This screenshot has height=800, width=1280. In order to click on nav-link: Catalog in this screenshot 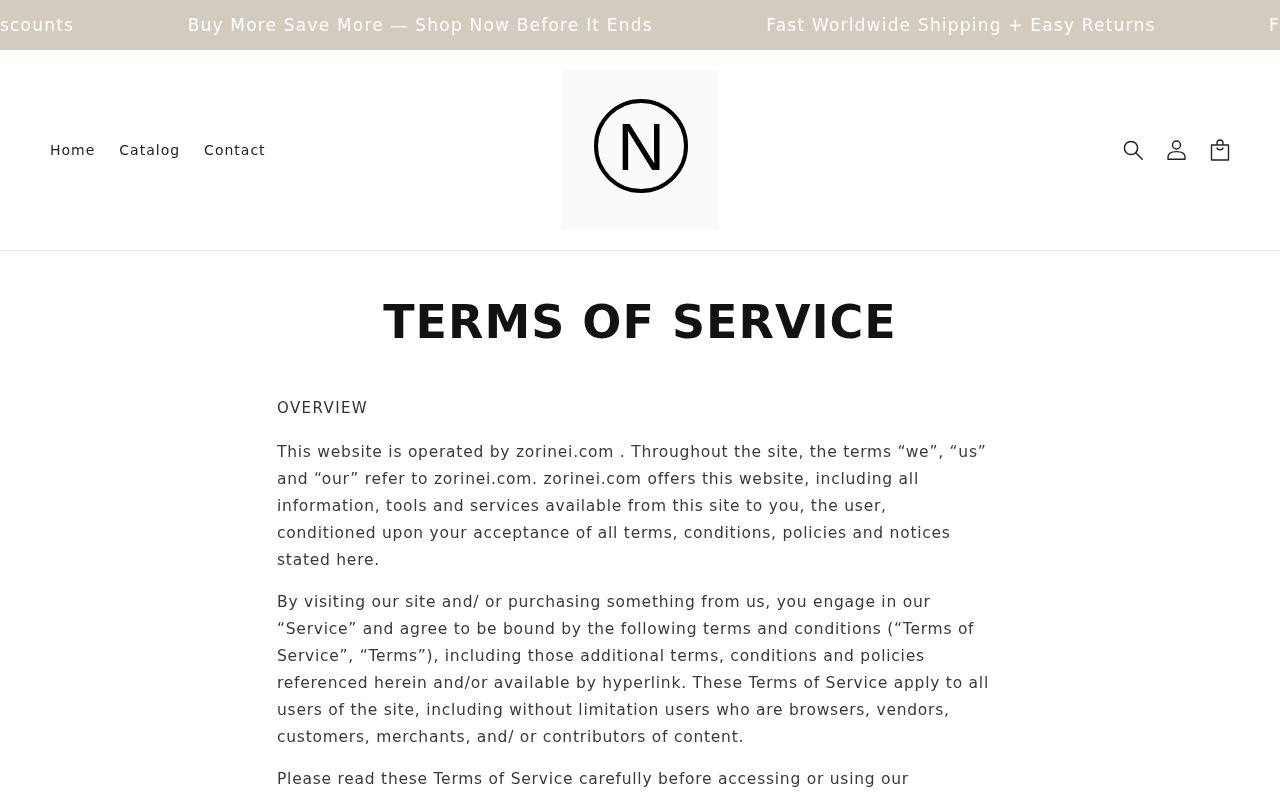, I will do `click(150, 150)`.